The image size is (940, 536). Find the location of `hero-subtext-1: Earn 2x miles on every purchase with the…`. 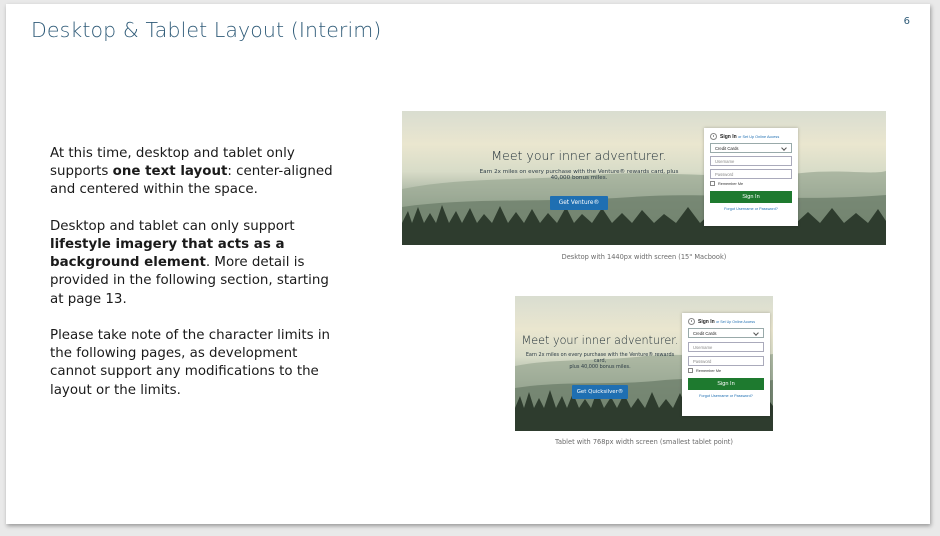

hero-subtext-1: Earn 2x miles on every purchase with the… is located at coordinates (600, 358).